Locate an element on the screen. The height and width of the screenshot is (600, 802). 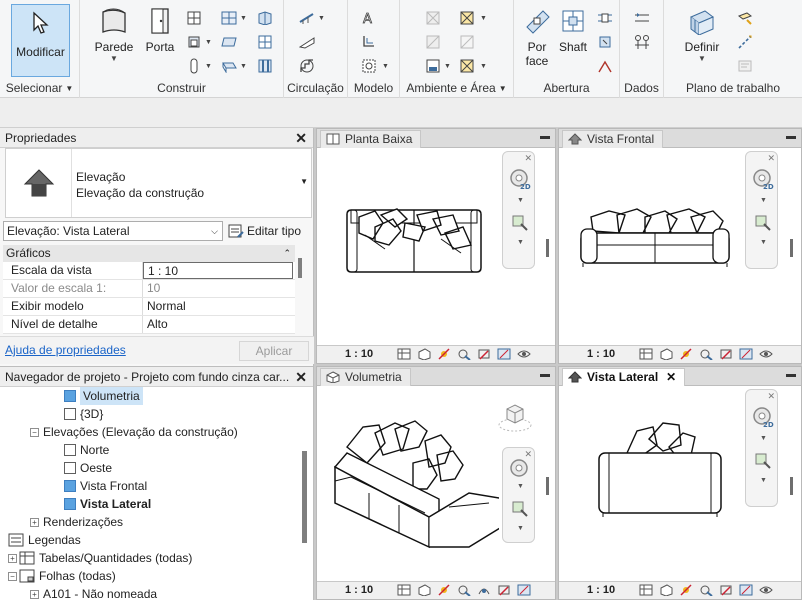
viewport-3d: Volumetria ▬ ✕ ▼ ▼ 1 : 10 is located at coordinates (436, 483).